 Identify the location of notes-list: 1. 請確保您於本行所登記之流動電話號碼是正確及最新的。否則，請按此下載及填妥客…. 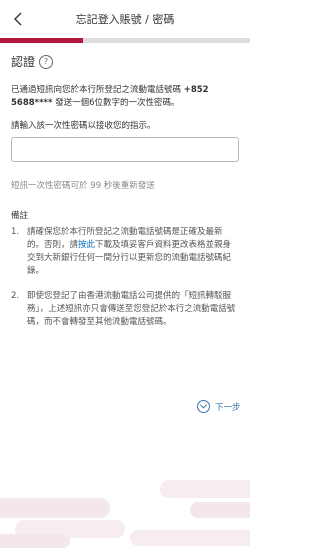
(125, 283).